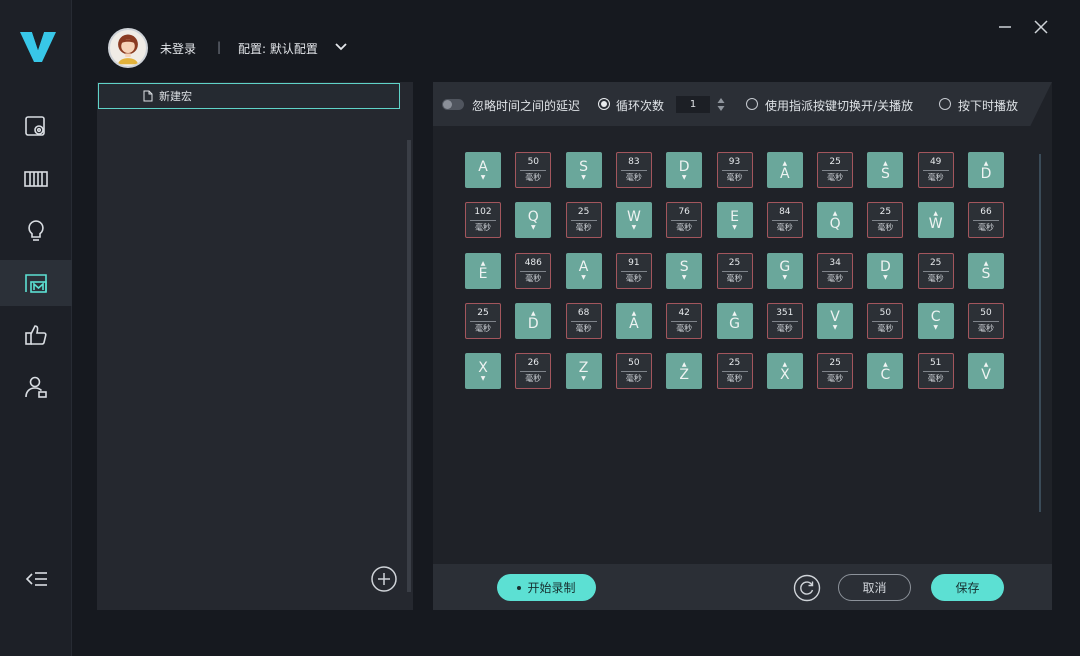 The width and height of the screenshot is (1080, 656). I want to click on collapse-menu-icon, so click(37, 579).